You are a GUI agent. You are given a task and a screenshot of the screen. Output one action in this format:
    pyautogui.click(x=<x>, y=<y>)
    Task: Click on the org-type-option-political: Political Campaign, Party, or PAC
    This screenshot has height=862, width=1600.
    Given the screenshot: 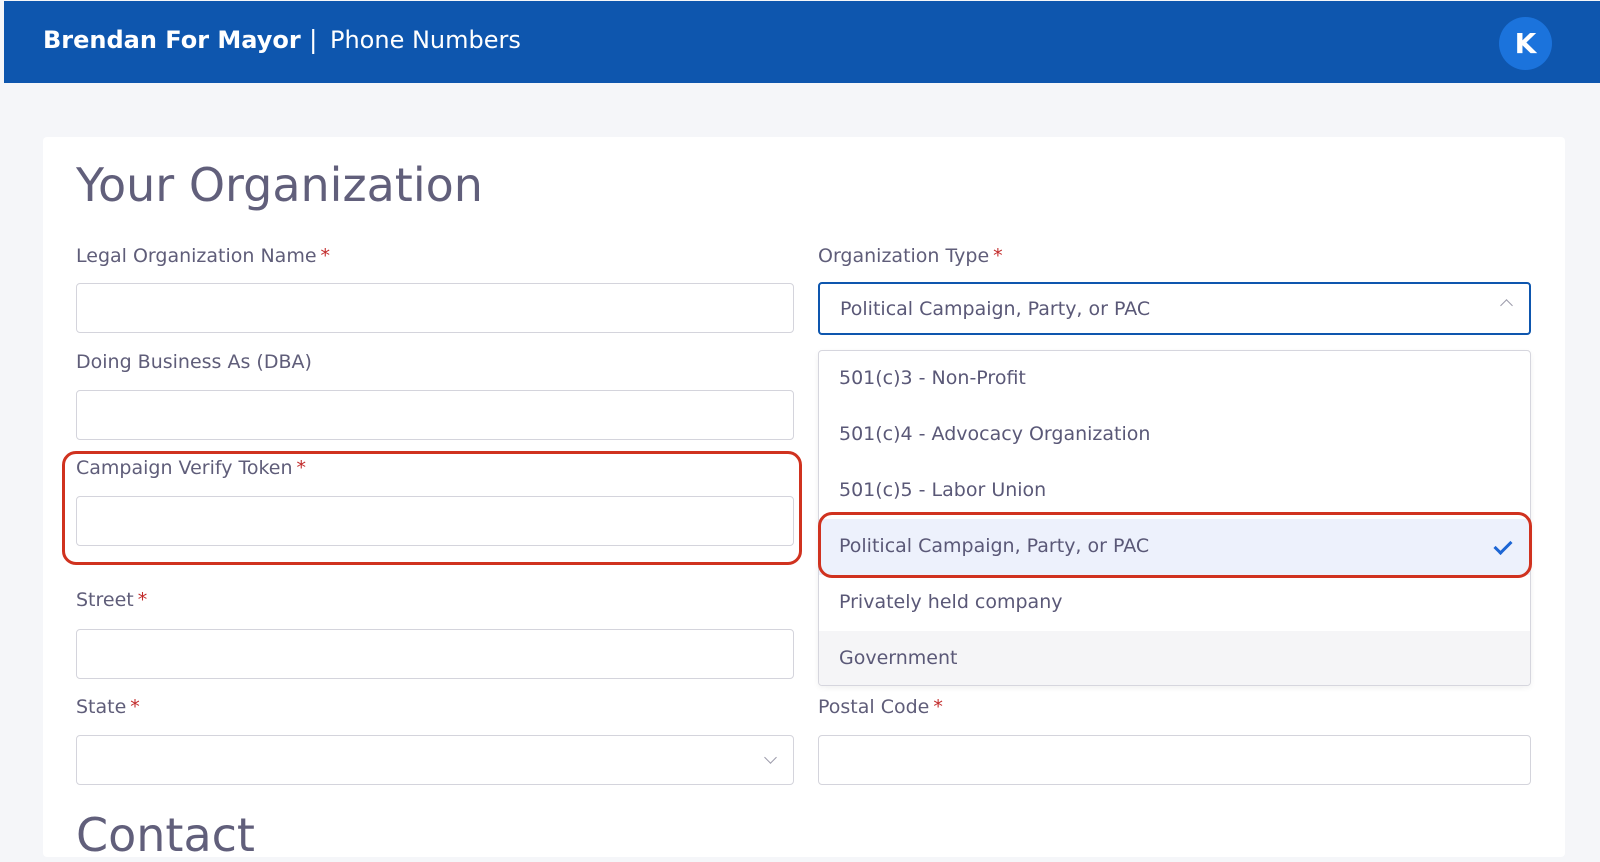 What is the action you would take?
    pyautogui.click(x=1174, y=547)
    